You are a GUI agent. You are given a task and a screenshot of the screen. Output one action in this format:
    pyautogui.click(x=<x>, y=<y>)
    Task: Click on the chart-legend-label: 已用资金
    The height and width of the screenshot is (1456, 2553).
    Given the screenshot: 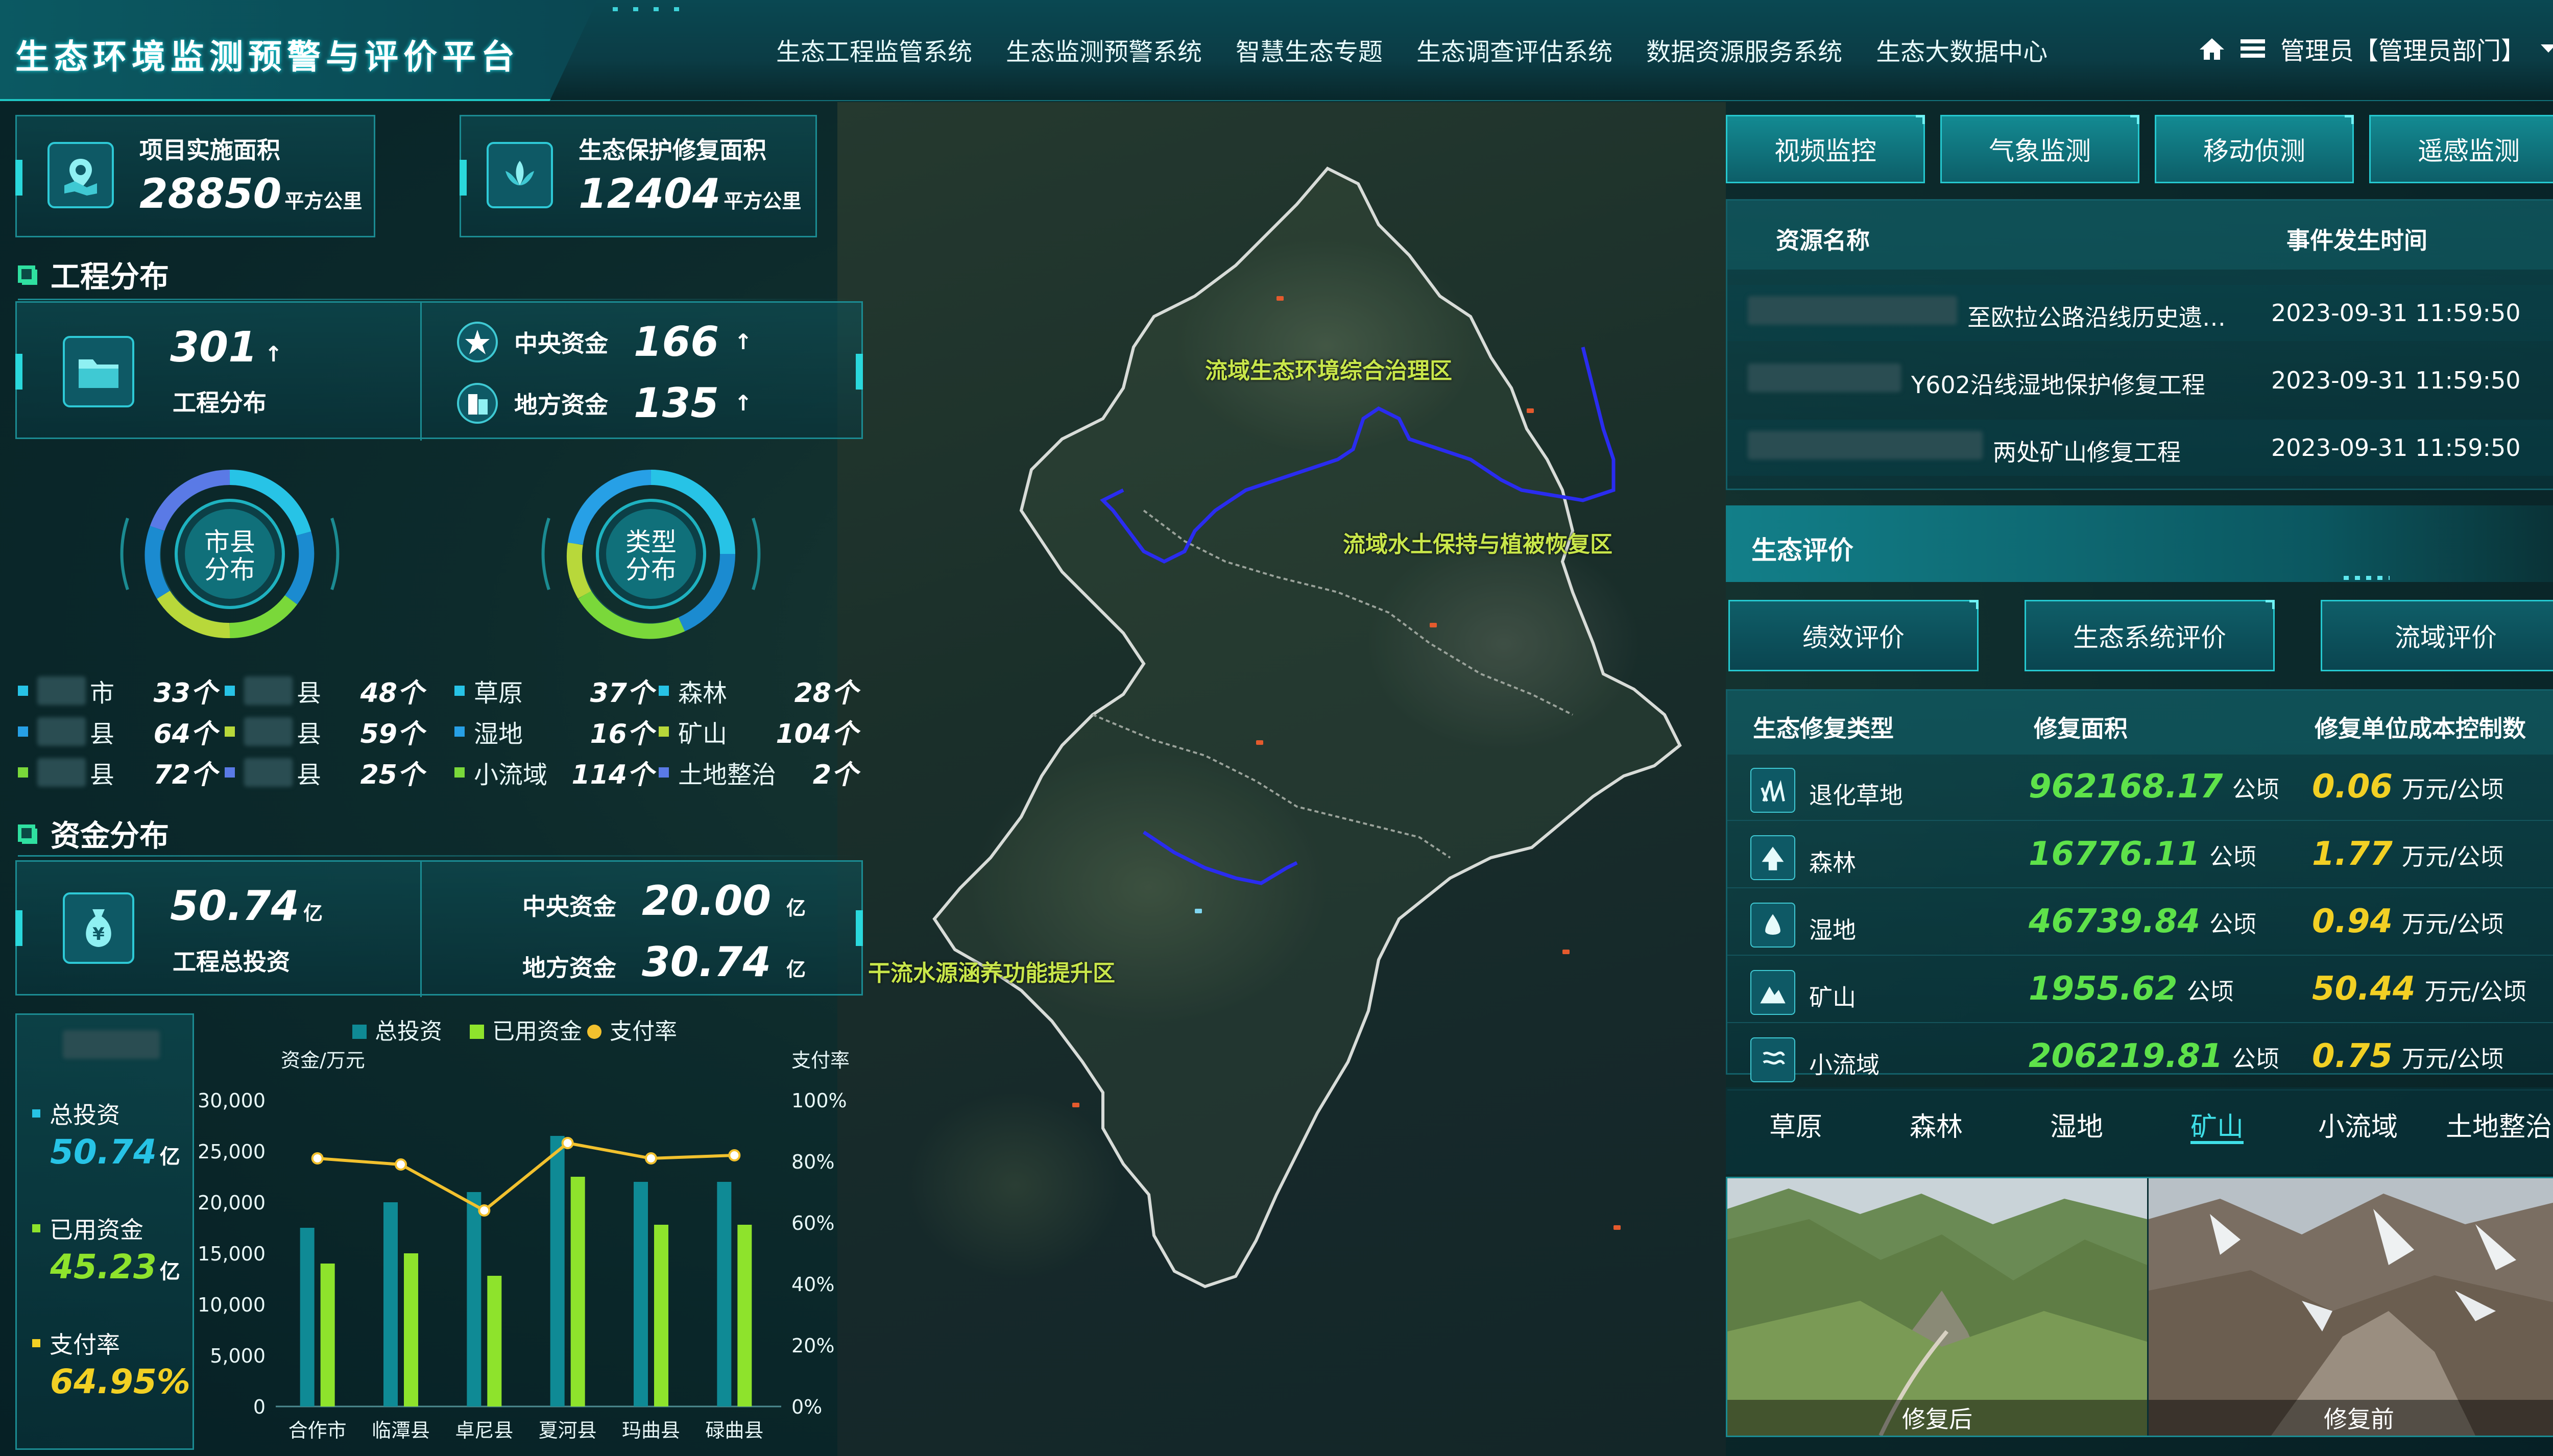 What is the action you would take?
    pyautogui.click(x=537, y=1031)
    